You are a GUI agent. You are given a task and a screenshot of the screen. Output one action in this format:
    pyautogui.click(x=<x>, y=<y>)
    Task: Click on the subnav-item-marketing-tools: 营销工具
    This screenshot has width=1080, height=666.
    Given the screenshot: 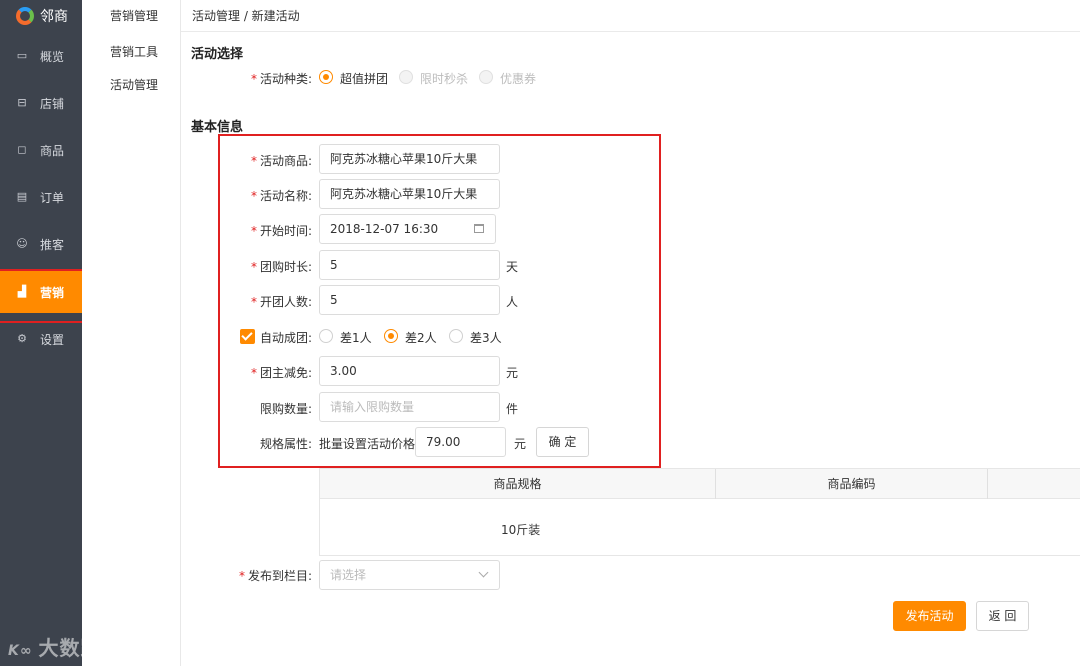 What is the action you would take?
    pyautogui.click(x=134, y=51)
    